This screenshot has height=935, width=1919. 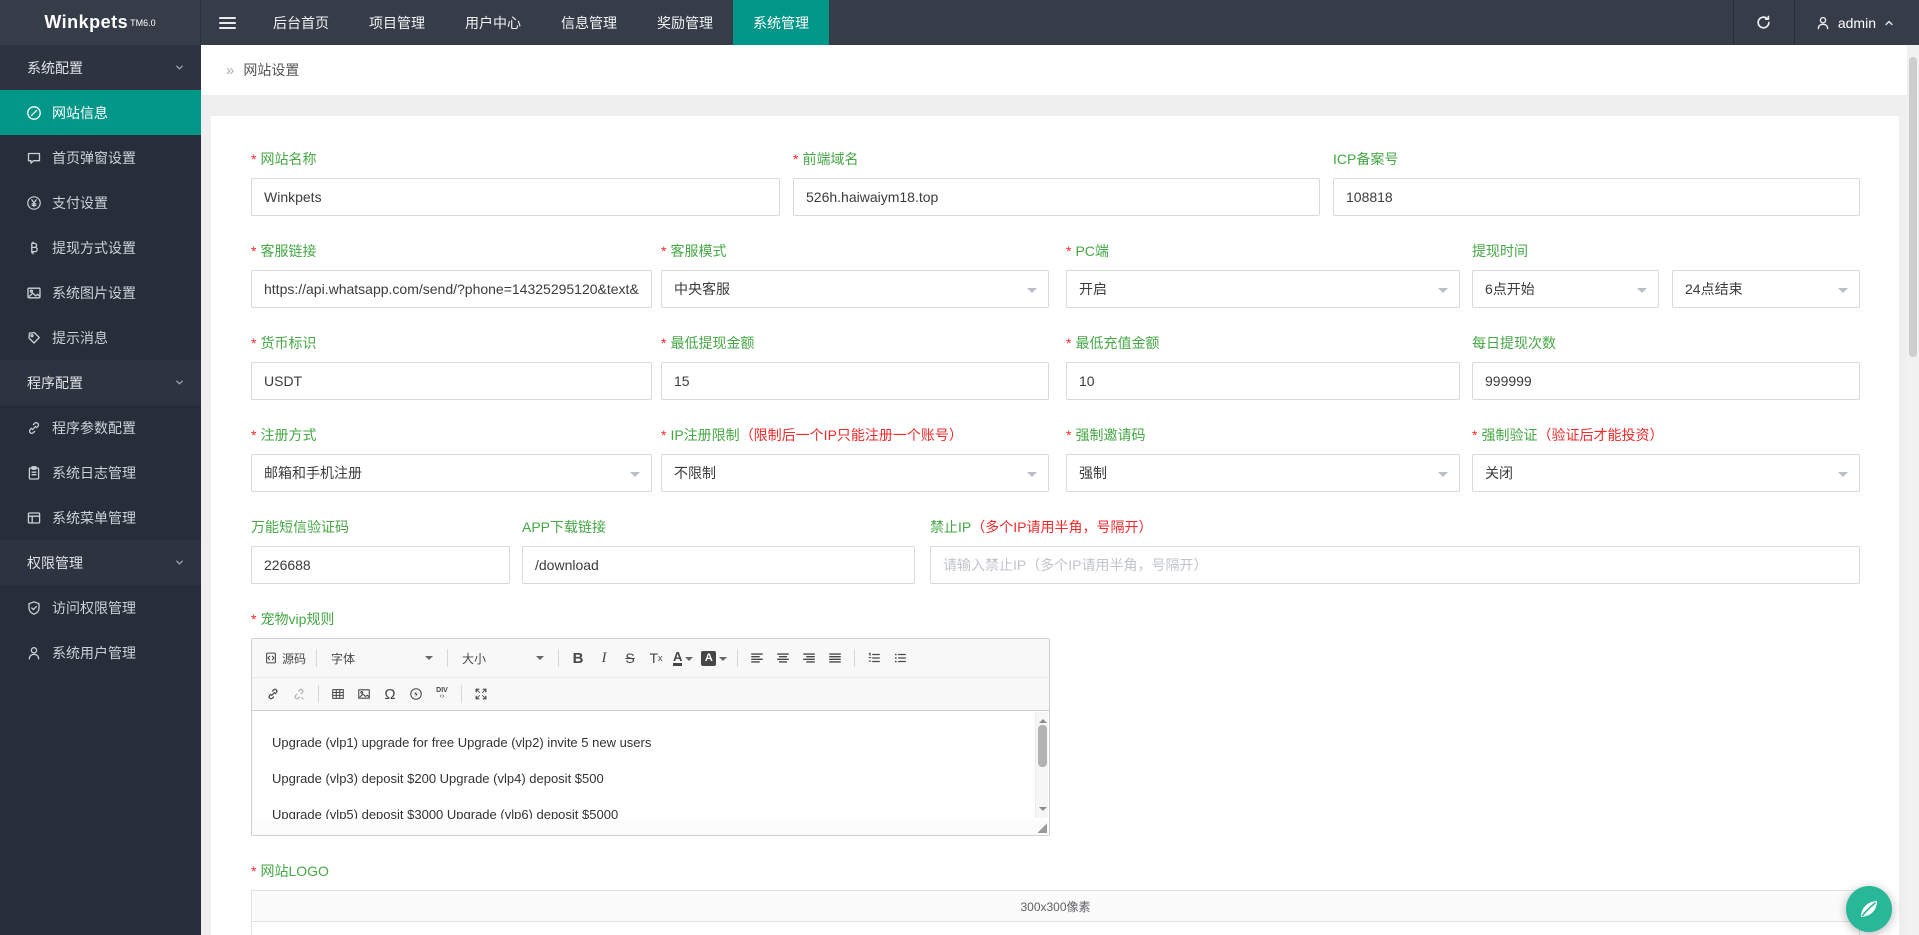 What do you see at coordinates (656, 658) in the screenshot?
I see `remove-format-button: Tx` at bounding box center [656, 658].